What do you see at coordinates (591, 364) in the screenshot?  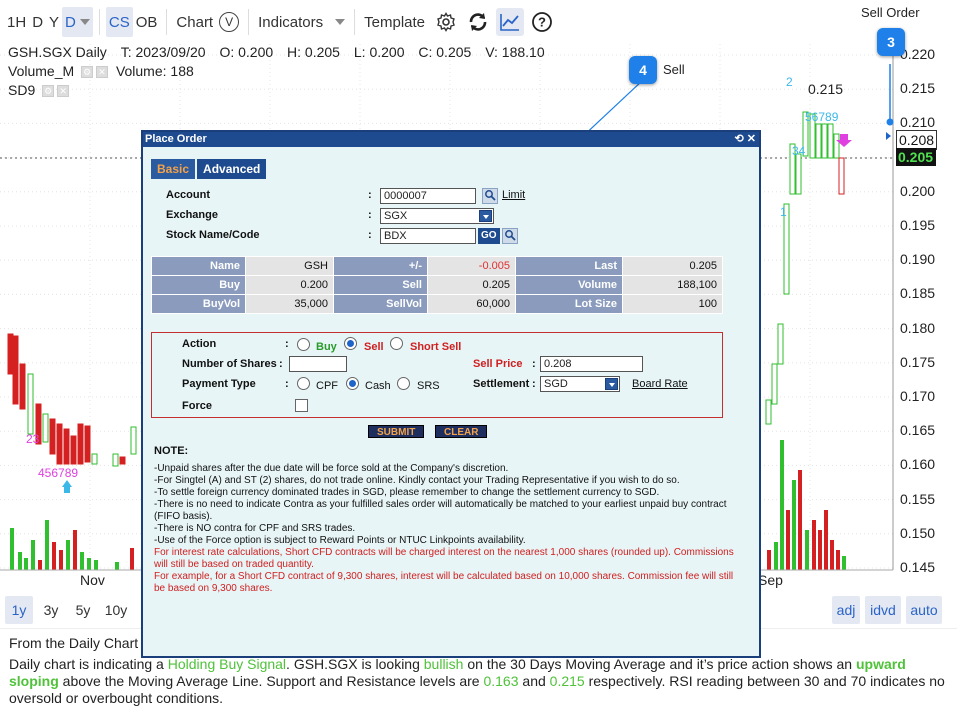 I see `sell-price-field: 0.208` at bounding box center [591, 364].